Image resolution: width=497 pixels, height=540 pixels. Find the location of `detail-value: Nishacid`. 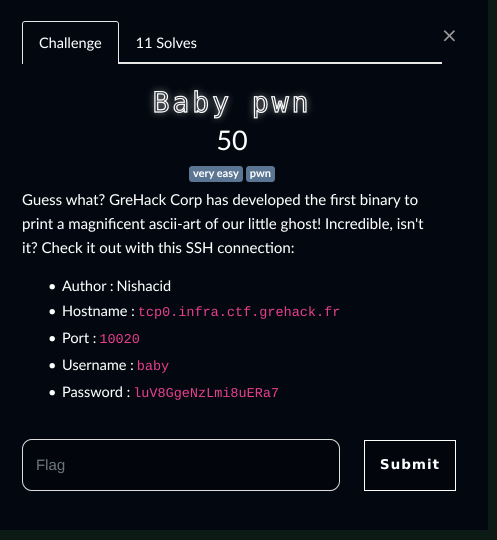

detail-value: Nishacid is located at coordinates (144, 287).